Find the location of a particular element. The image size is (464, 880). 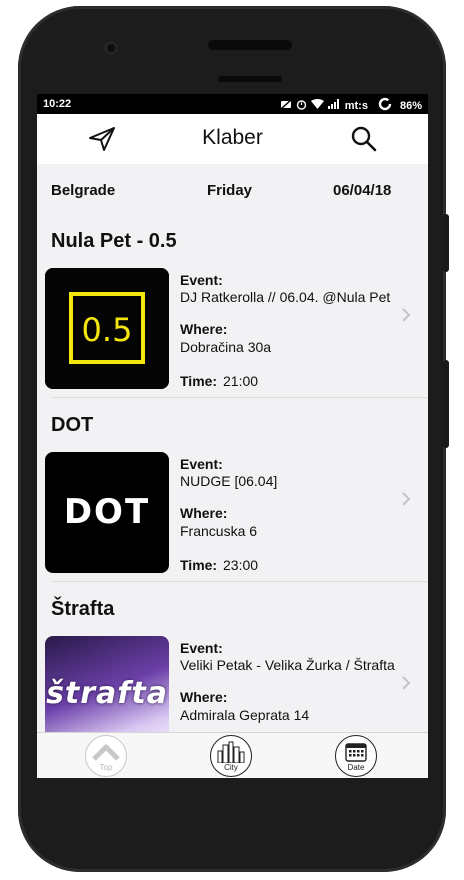

event-time: 21:00 is located at coordinates (241, 381).